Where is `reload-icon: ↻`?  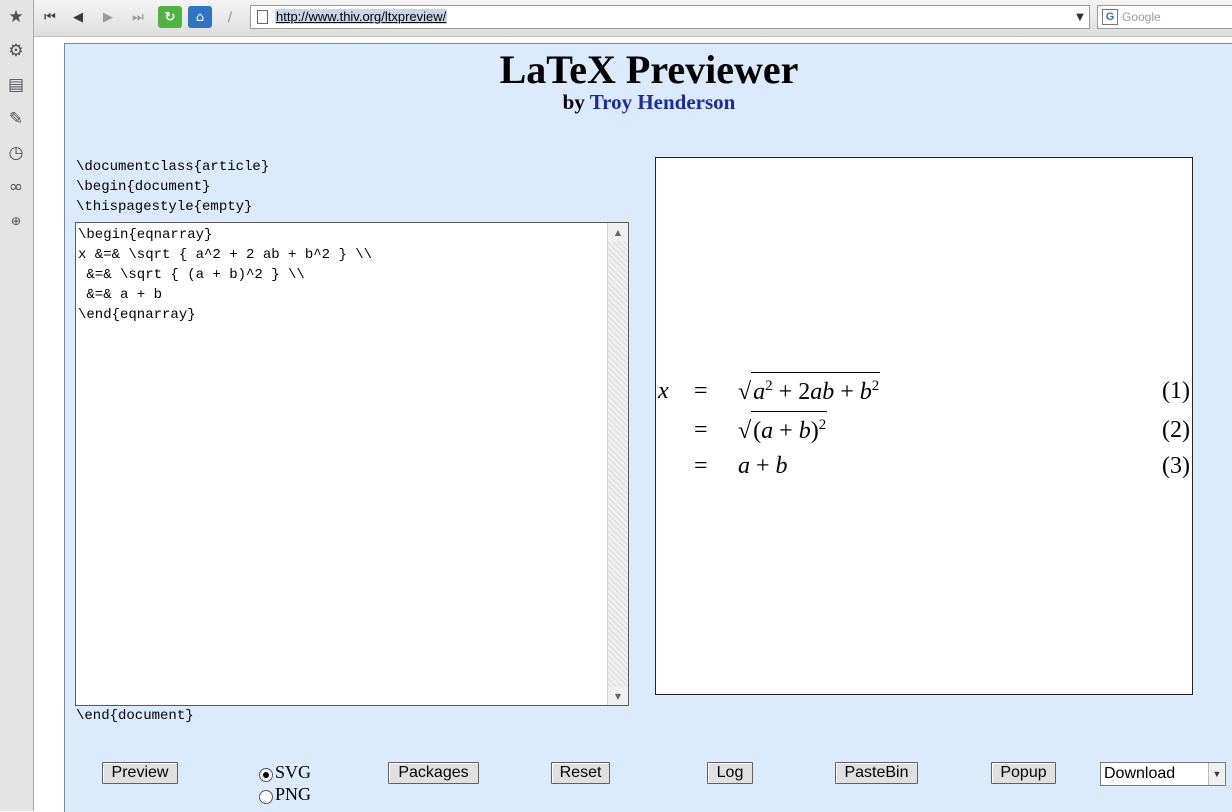
reload-icon: ↻ is located at coordinates (170, 17).